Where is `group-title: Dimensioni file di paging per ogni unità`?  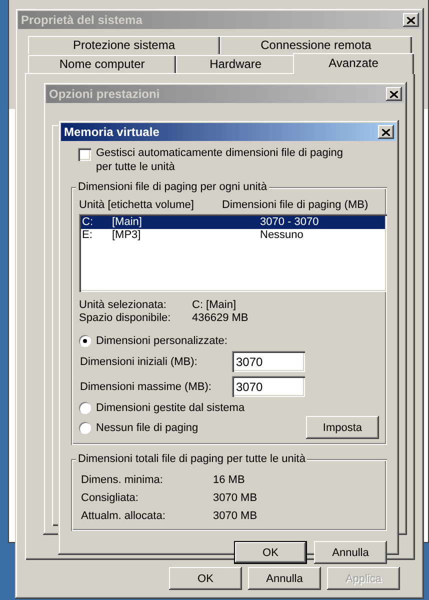 group-title: Dimensioni file di paging per ogni unità is located at coordinates (172, 187).